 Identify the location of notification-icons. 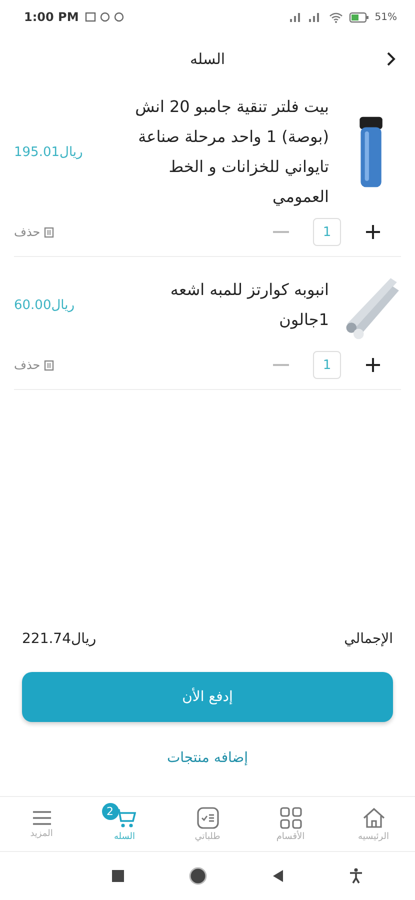
(104, 17).